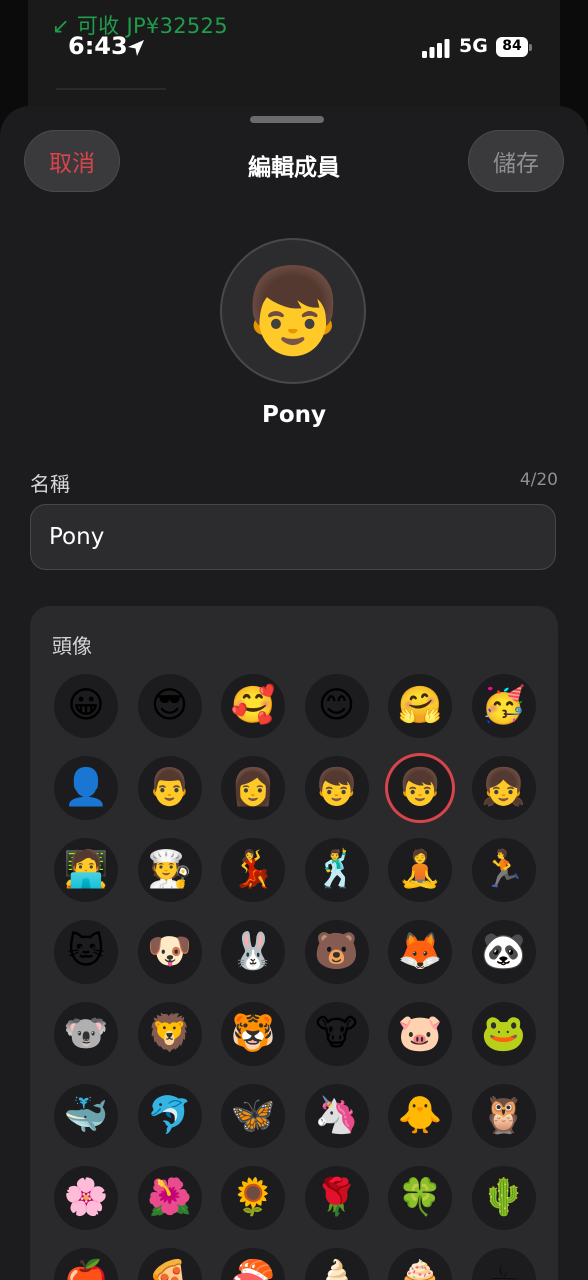 Image resolution: width=588 pixels, height=1280 pixels. I want to click on emoji-option: 🐳, so click(86, 1116).